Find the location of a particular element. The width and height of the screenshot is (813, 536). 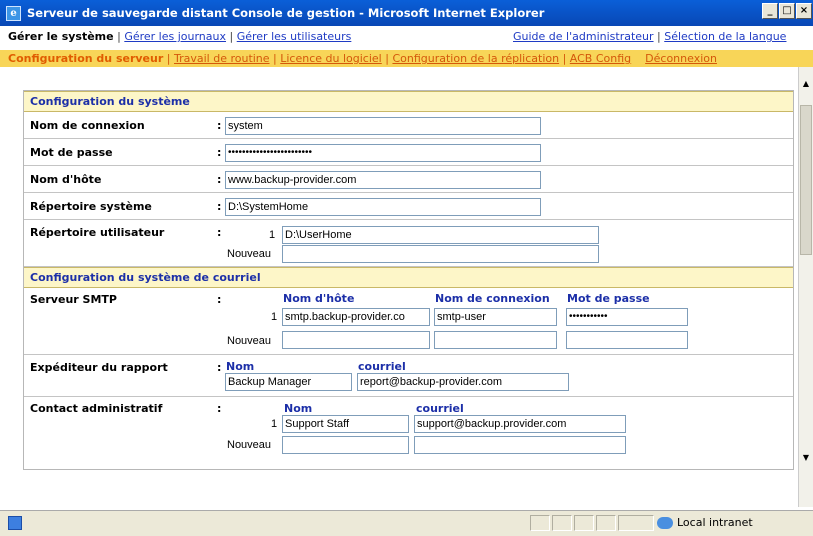

host-input: www.backup-provider.com is located at coordinates (383, 180).